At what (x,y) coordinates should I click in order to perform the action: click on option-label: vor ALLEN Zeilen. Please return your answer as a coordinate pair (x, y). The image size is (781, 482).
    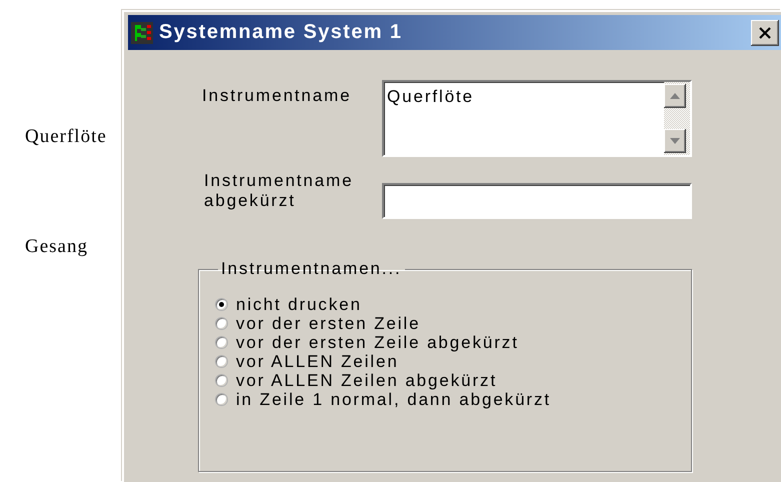
    Looking at the image, I should click on (317, 362).